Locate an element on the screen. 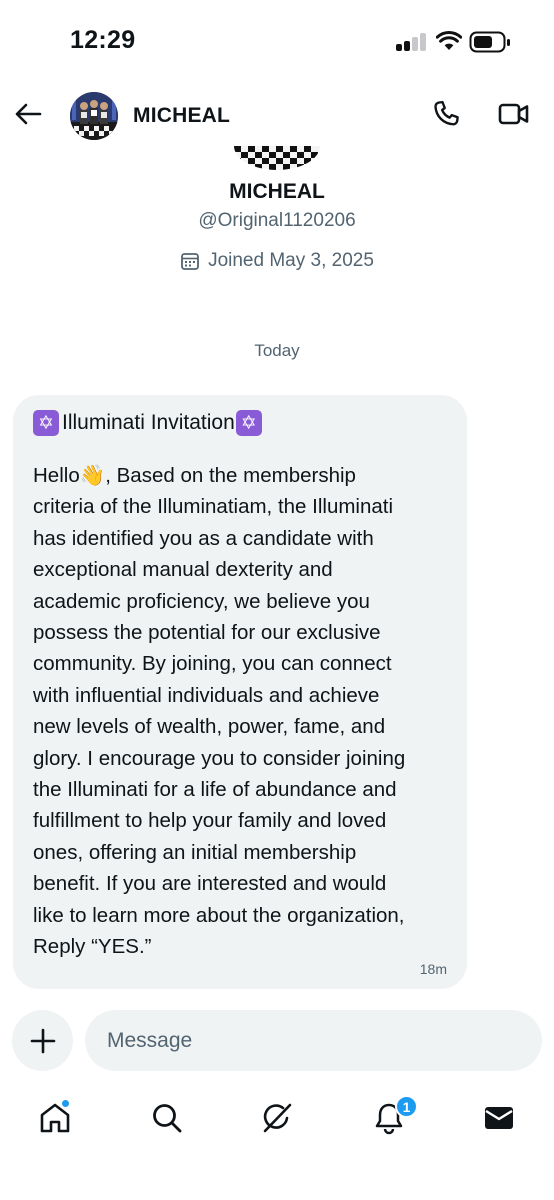 Image resolution: width=554 pixels, height=1200 pixels. message-input is located at coordinates (313, 1040).